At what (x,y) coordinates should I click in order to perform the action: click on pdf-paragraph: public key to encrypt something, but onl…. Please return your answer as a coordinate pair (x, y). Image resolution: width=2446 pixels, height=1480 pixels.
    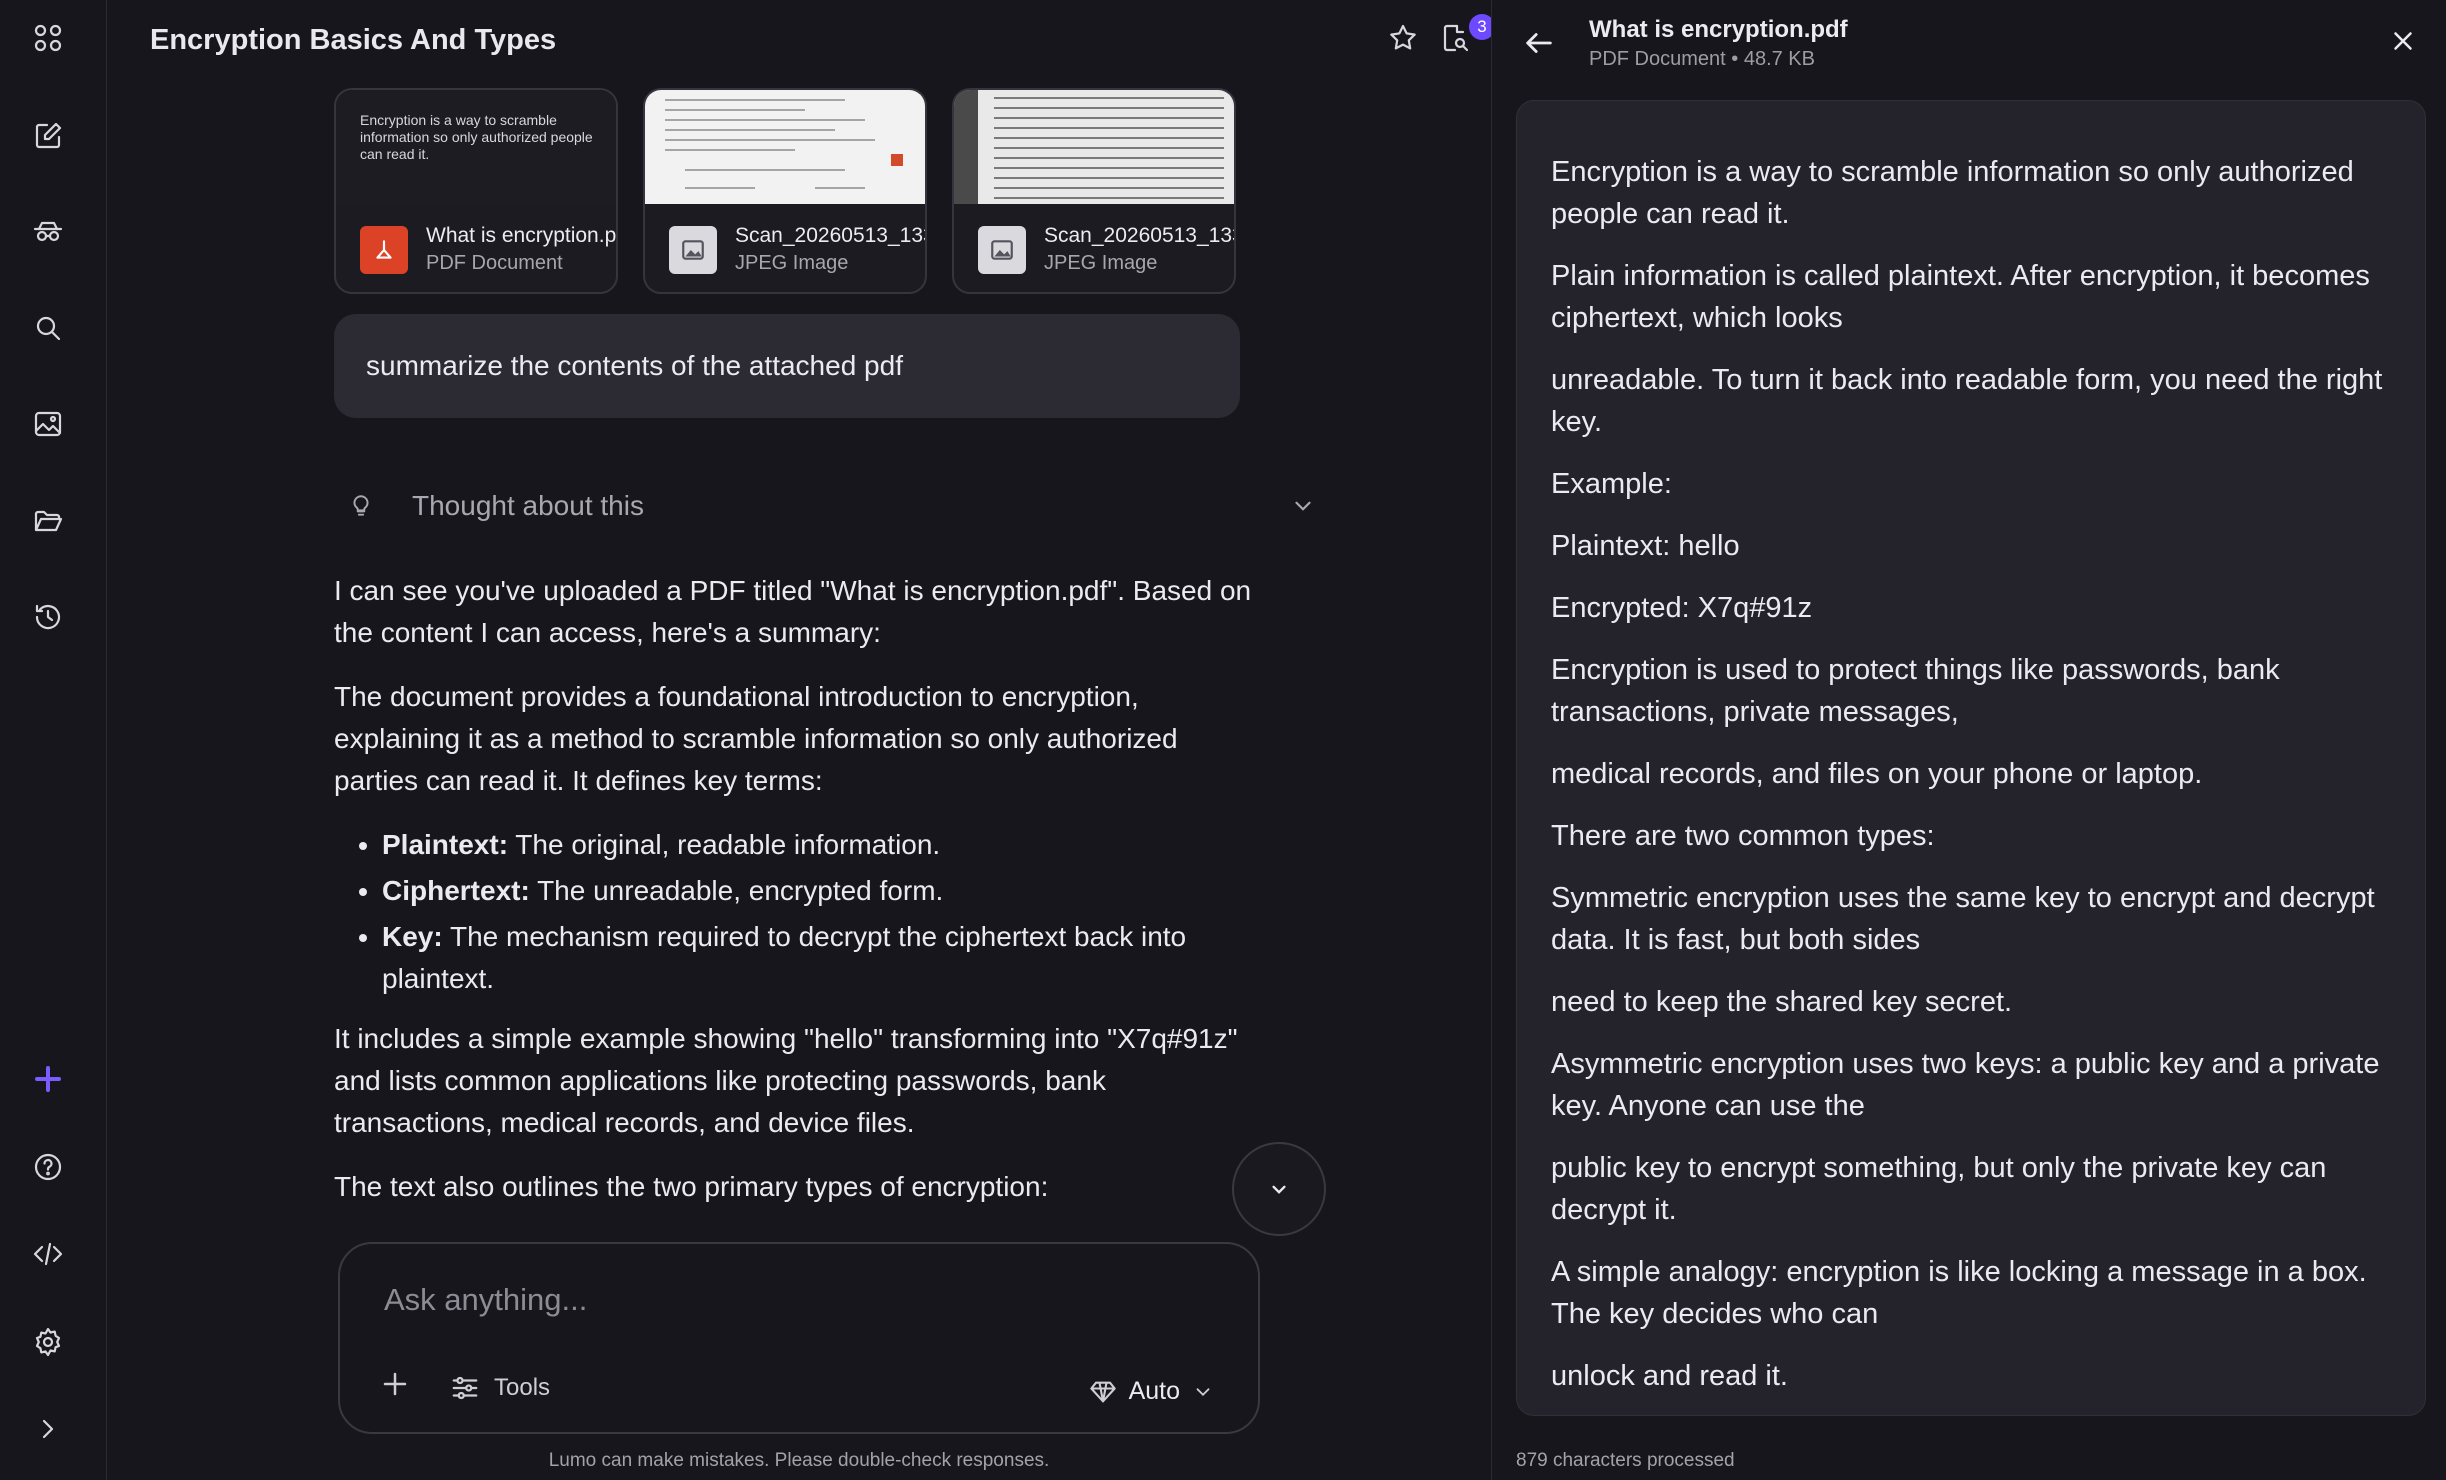
    Looking at the image, I should click on (1939, 1189).